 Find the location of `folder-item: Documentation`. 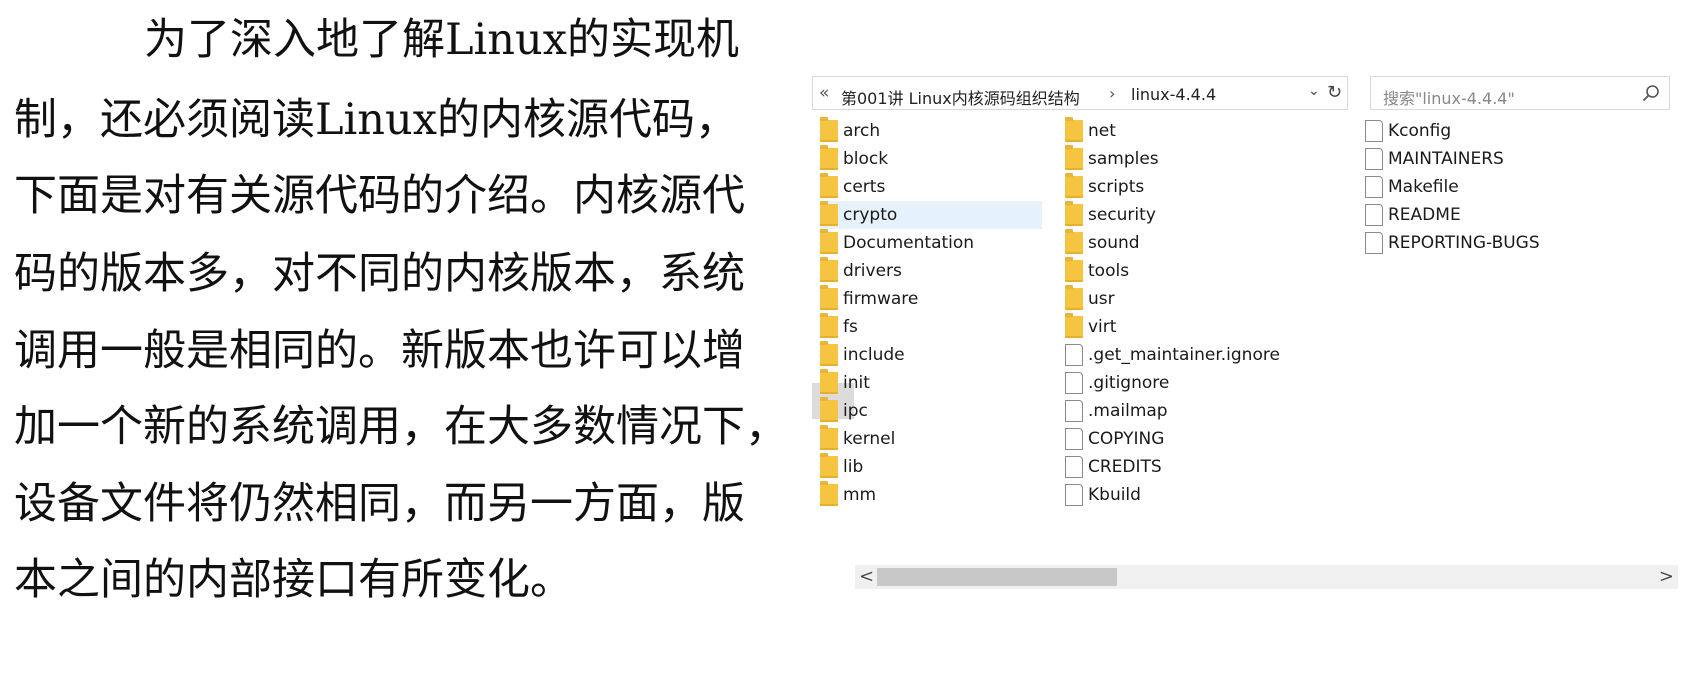

folder-item: Documentation is located at coordinates (931, 243).